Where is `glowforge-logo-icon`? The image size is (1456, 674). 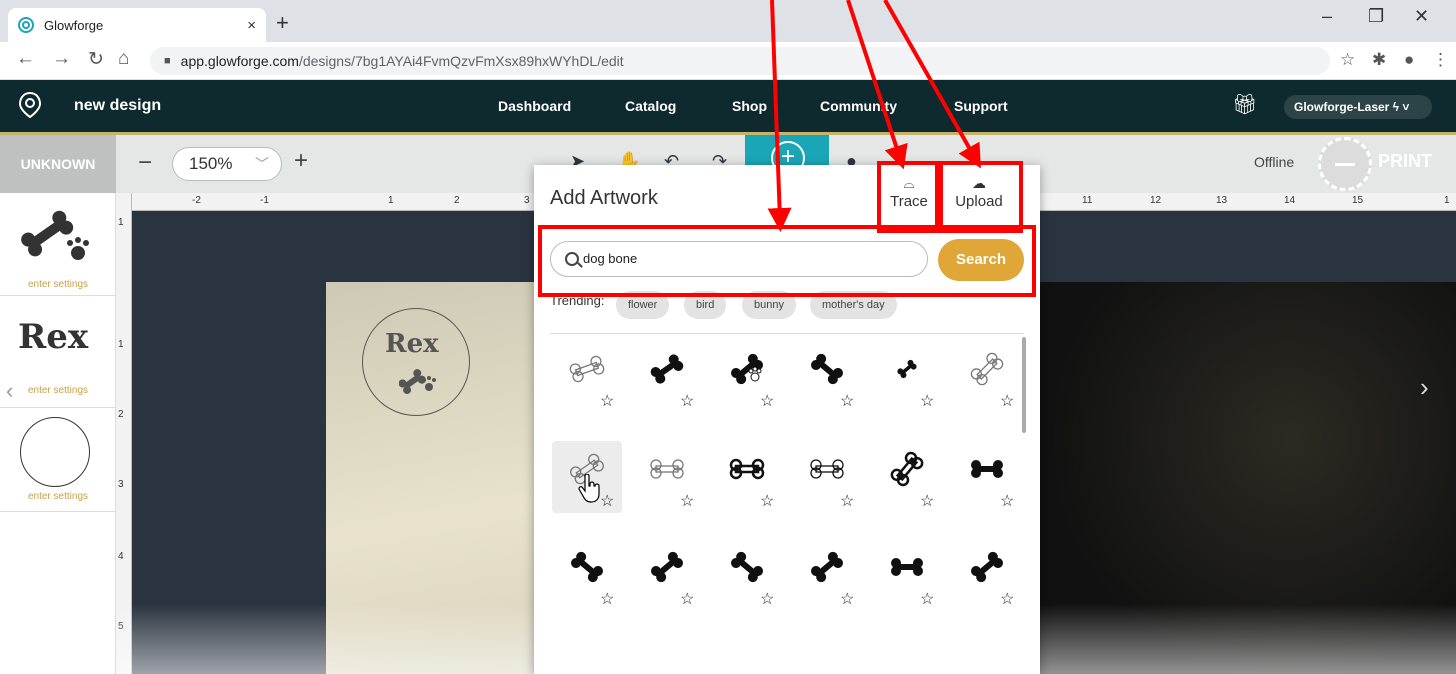 glowforge-logo-icon is located at coordinates (30, 105).